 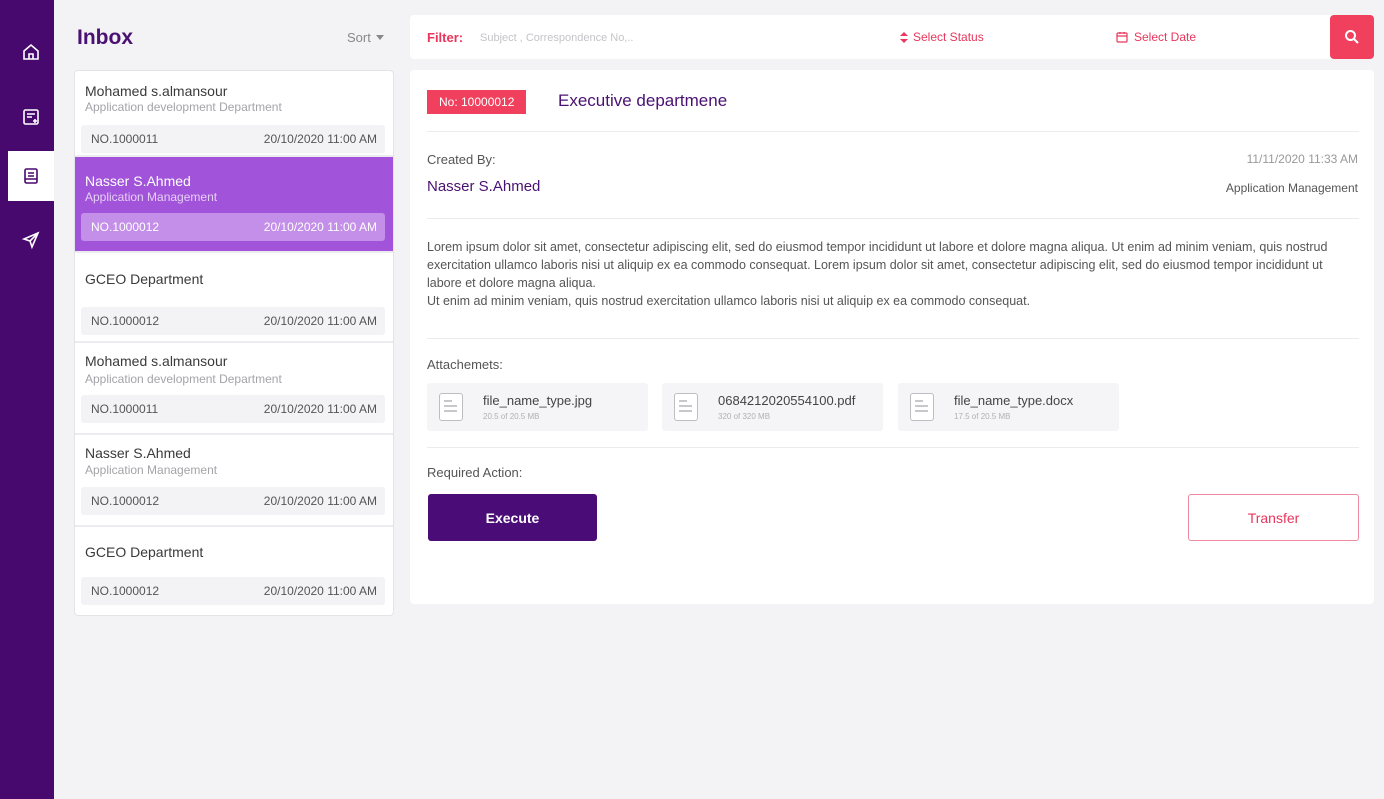 I want to click on select-date-picker: Select Date, so click(x=1156, y=37).